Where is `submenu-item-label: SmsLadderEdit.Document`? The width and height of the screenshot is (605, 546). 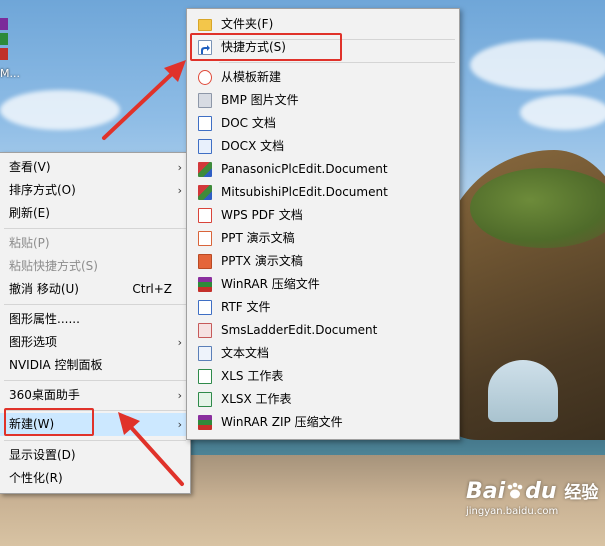
submenu-item-label: SmsLadderEdit.Document is located at coordinates (299, 330).